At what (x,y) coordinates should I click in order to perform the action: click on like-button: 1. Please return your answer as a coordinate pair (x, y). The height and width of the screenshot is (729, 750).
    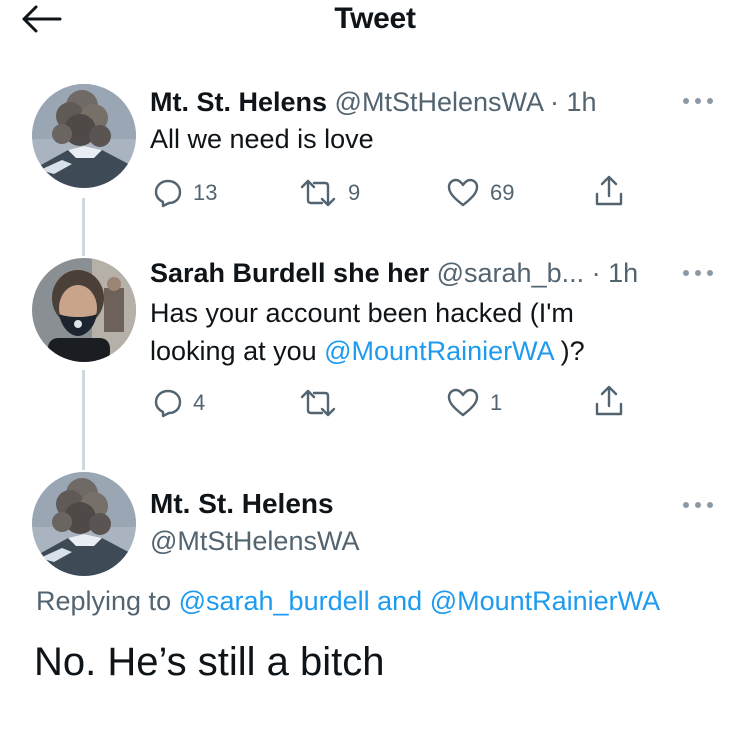
    Looking at the image, I should click on (474, 403).